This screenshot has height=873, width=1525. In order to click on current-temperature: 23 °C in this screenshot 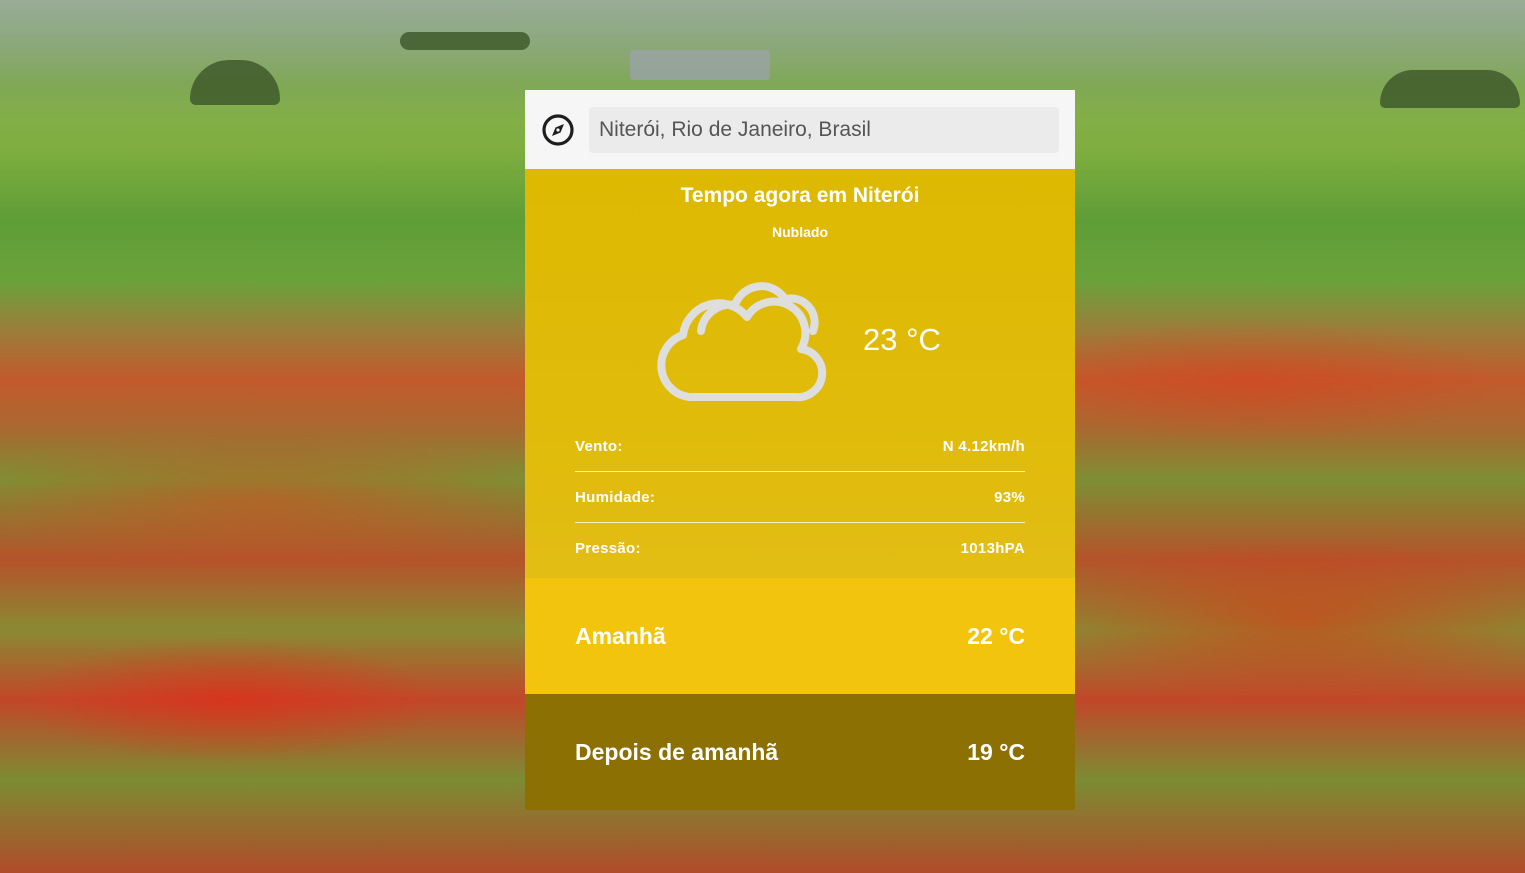, I will do `click(902, 339)`.